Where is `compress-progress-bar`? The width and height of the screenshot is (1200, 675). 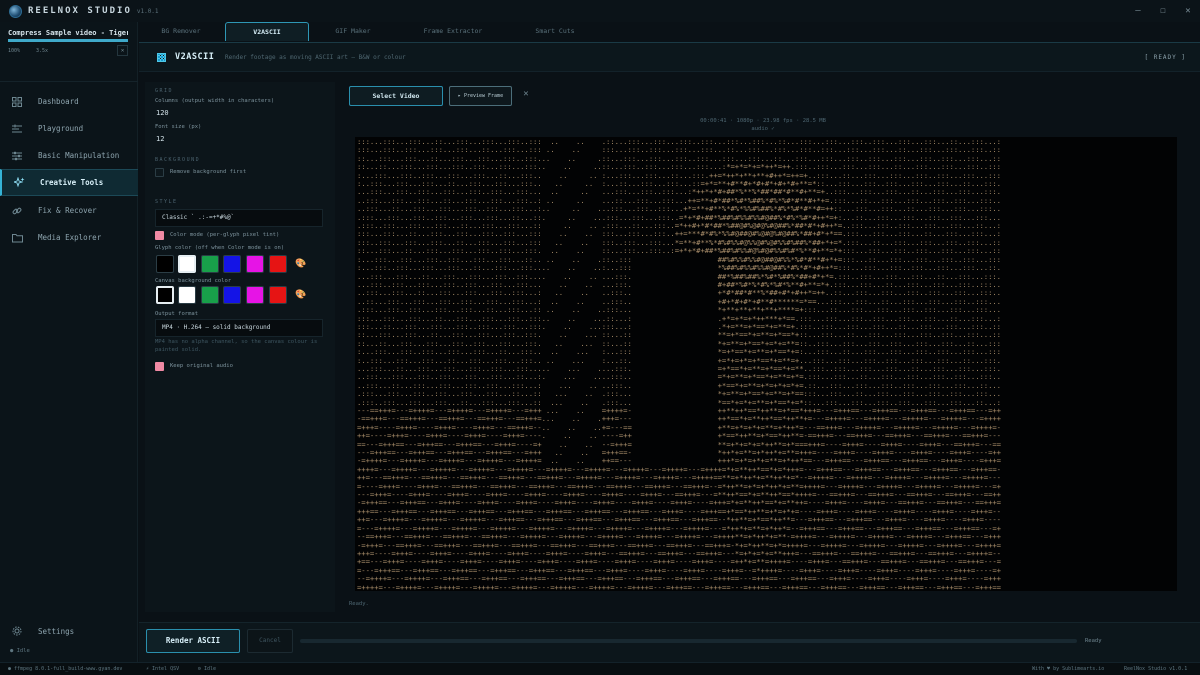 compress-progress-bar is located at coordinates (68, 40).